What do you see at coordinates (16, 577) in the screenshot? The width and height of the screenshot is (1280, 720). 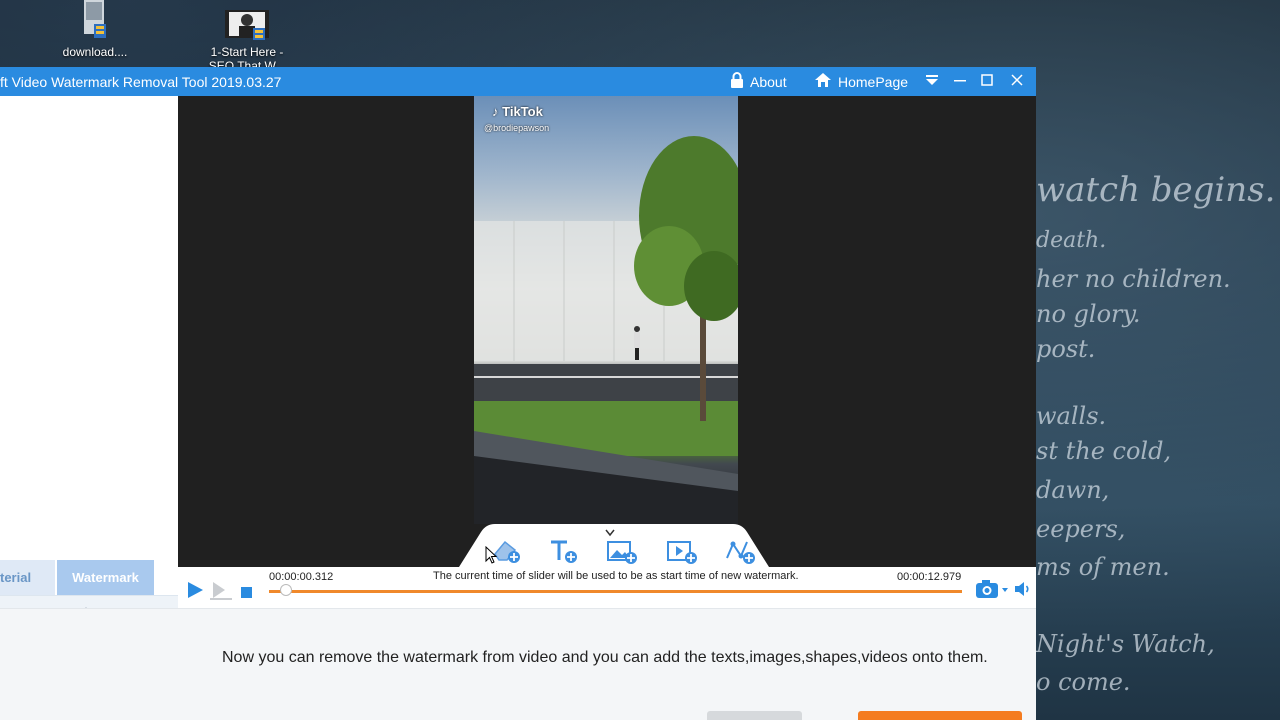 I see `tab-label: terial` at bounding box center [16, 577].